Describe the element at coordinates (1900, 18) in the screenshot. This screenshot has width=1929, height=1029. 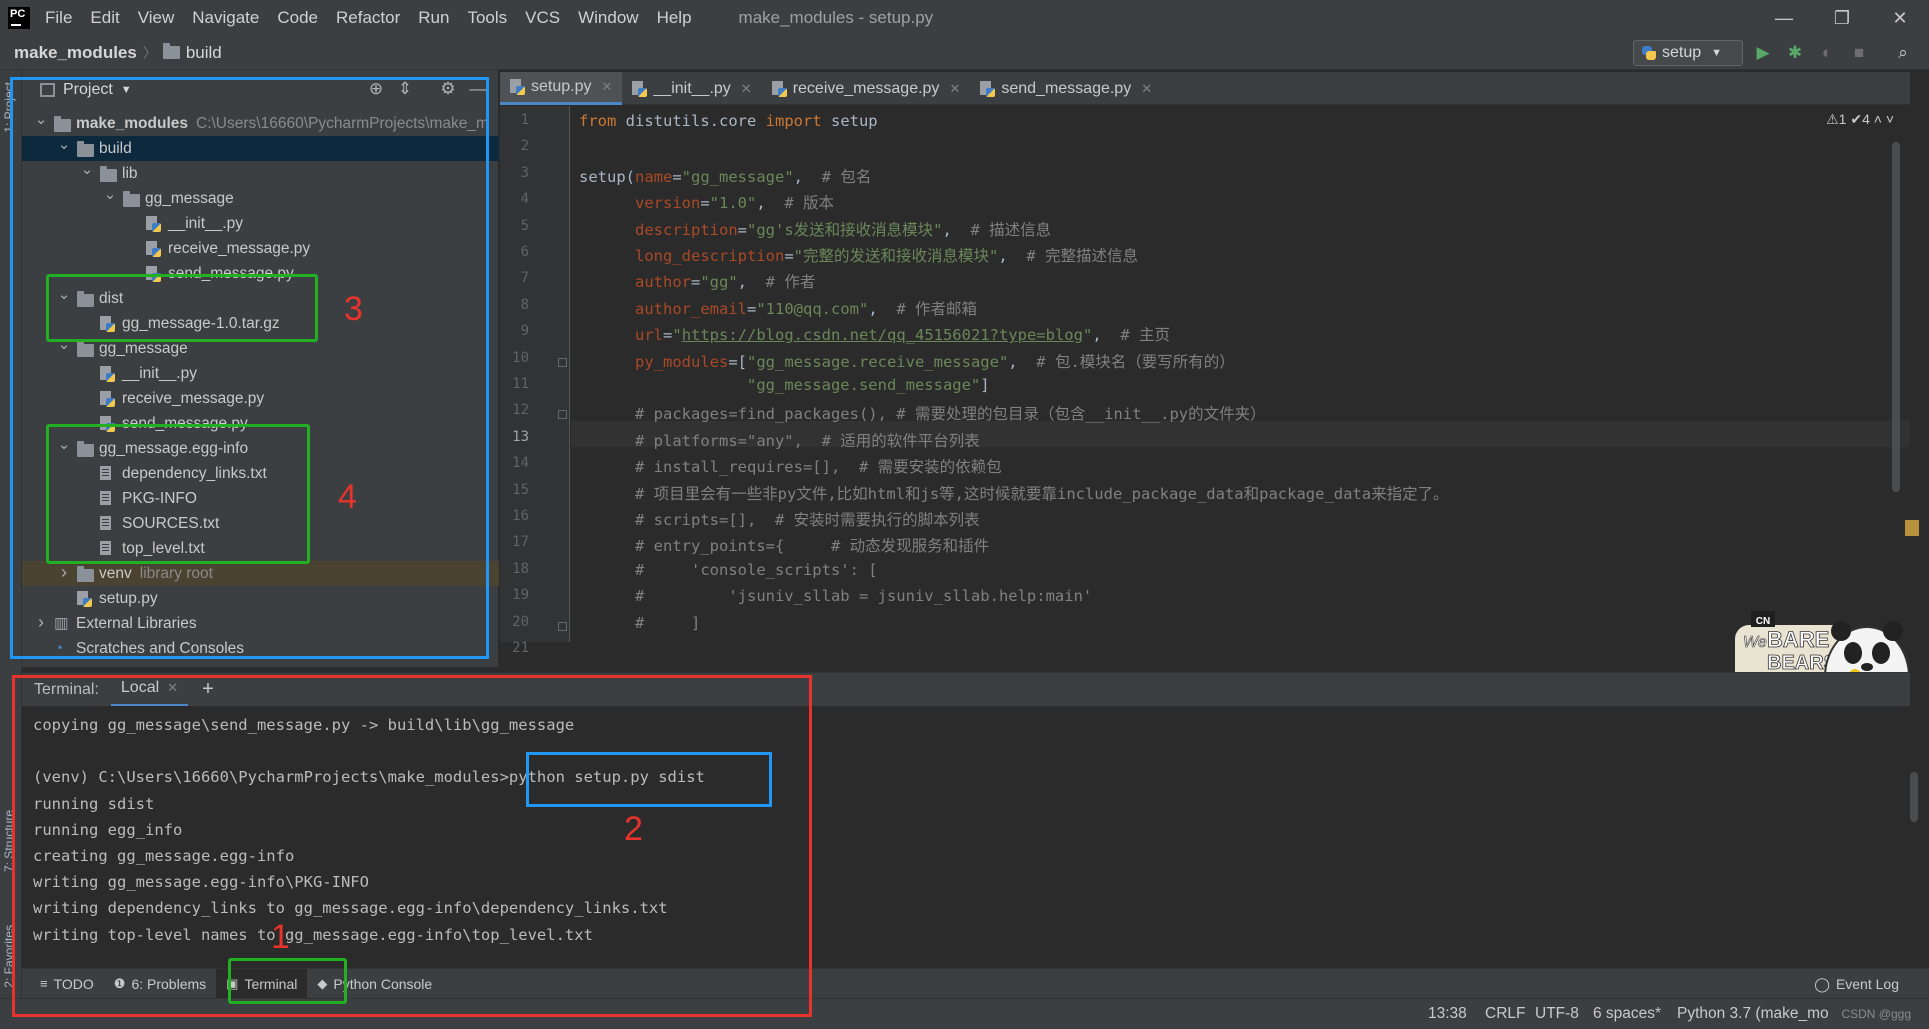
I see `close-button: ✕` at that location.